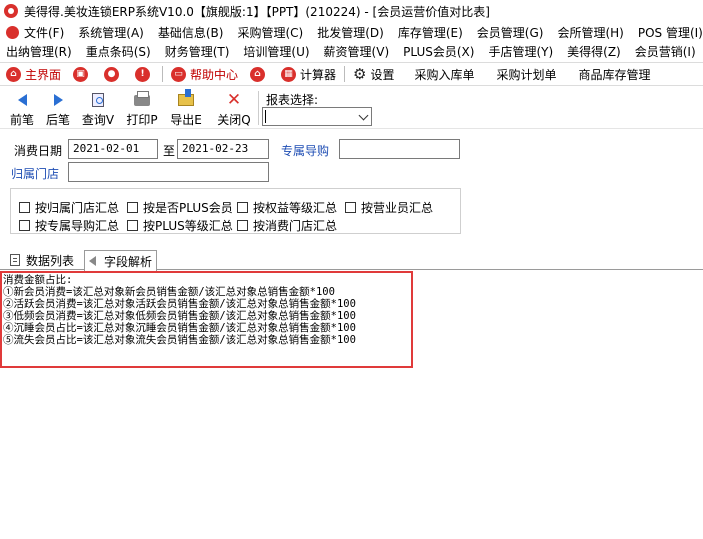 The width and height of the screenshot is (703, 539). Describe the element at coordinates (431, 32) in the screenshot. I see `menu-inventory: 库存管理(E)` at that location.